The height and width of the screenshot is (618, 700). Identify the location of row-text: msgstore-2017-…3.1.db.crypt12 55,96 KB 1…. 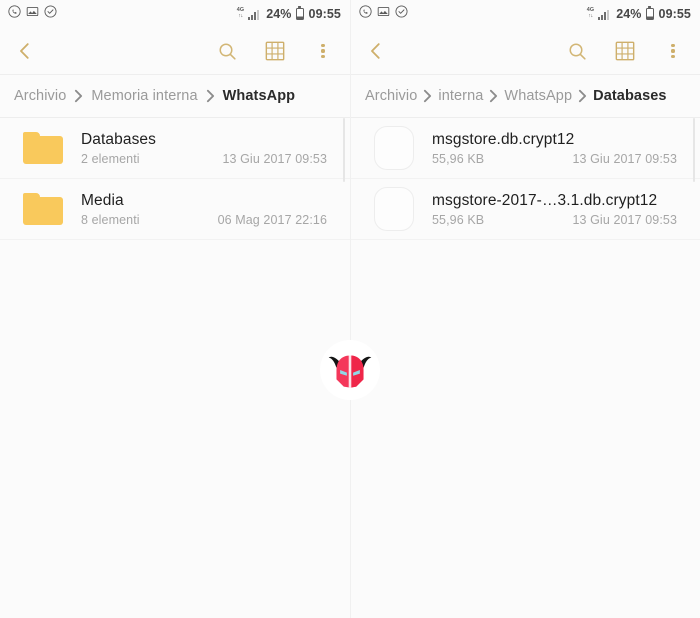
(559, 209).